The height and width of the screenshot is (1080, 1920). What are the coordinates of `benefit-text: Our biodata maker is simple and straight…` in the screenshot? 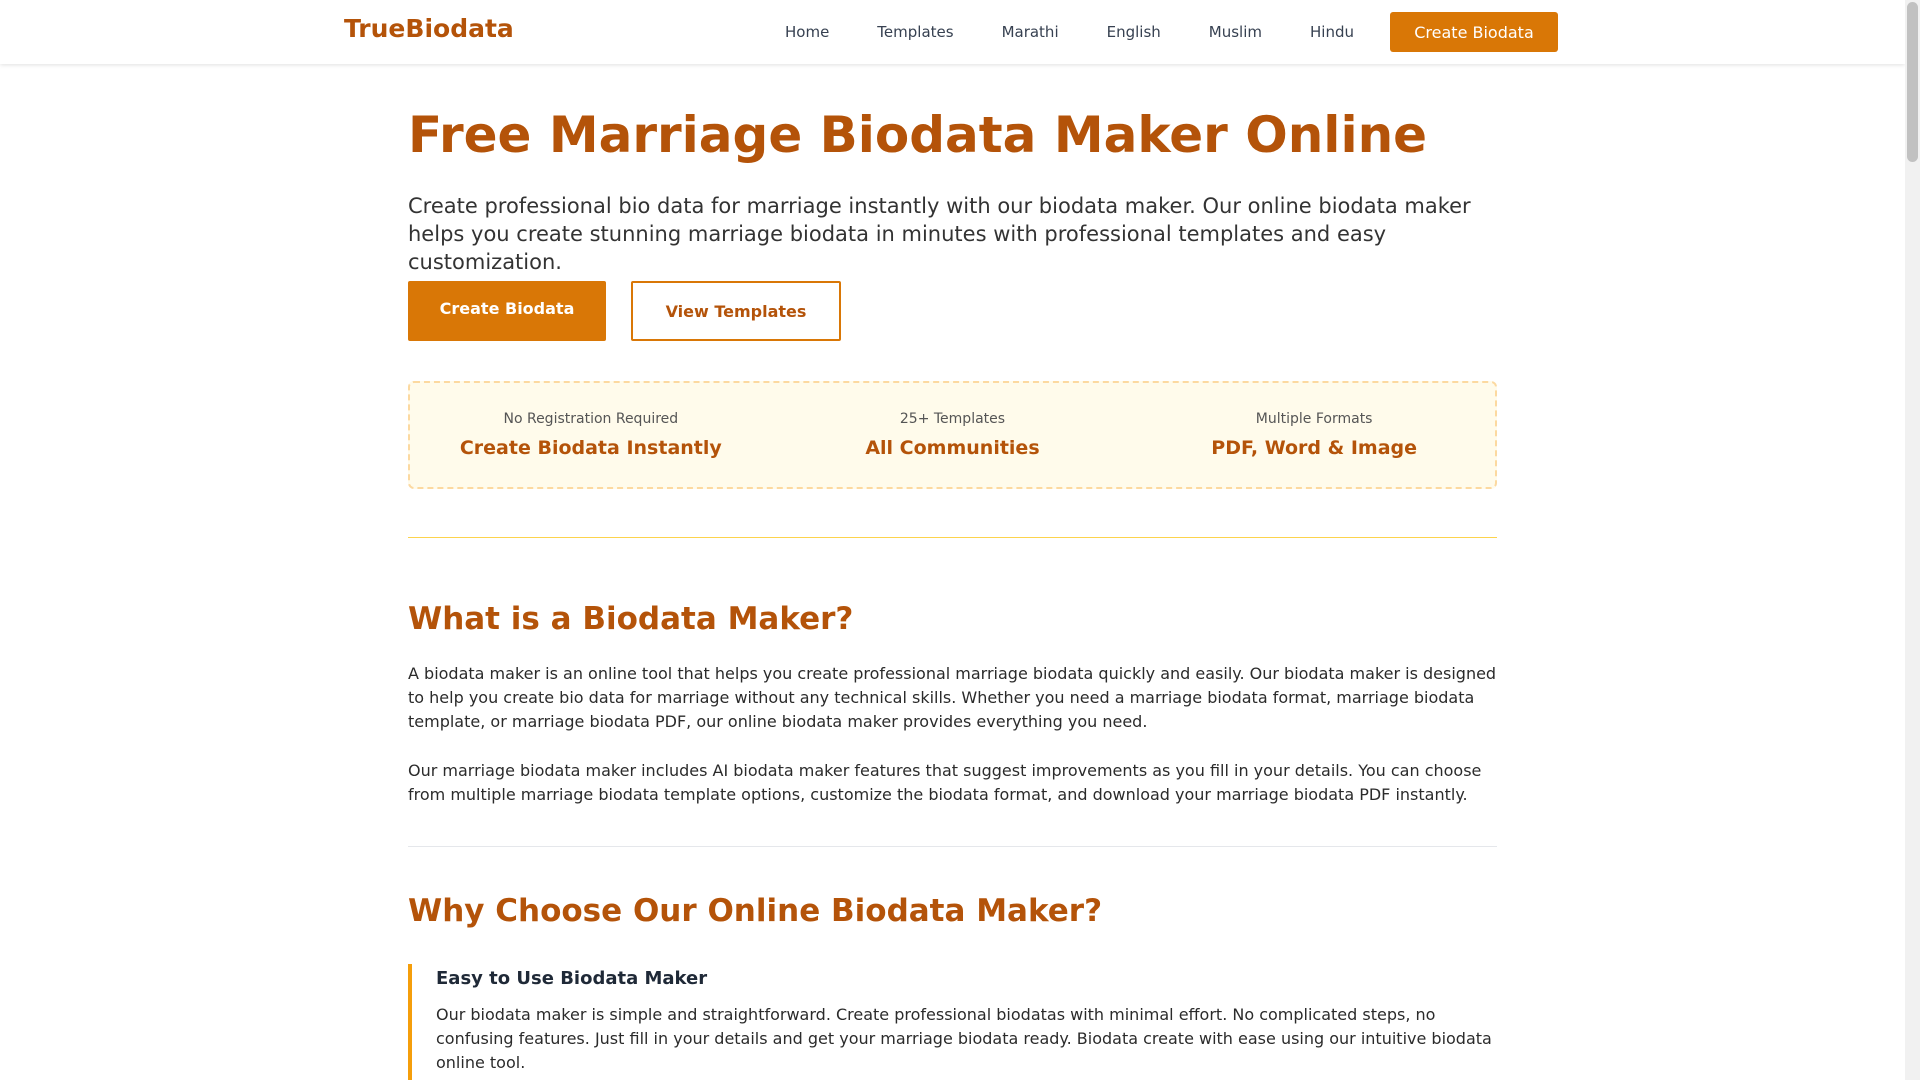 It's located at (964, 1038).